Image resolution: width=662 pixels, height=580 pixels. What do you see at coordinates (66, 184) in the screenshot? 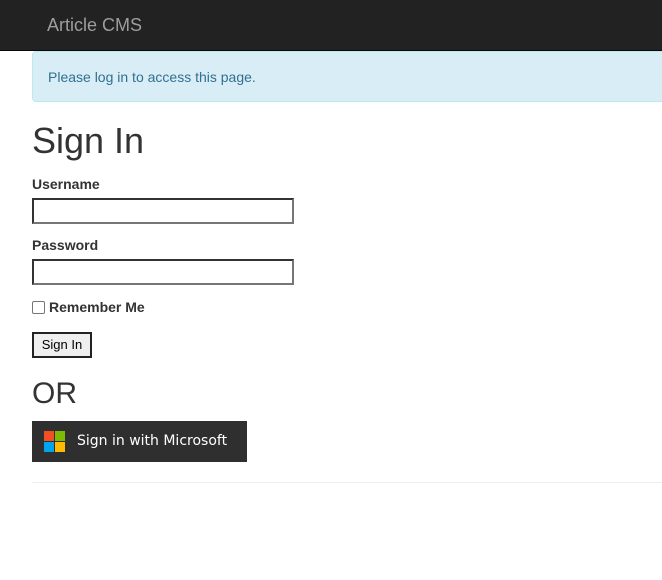
I see `username-label: Username` at bounding box center [66, 184].